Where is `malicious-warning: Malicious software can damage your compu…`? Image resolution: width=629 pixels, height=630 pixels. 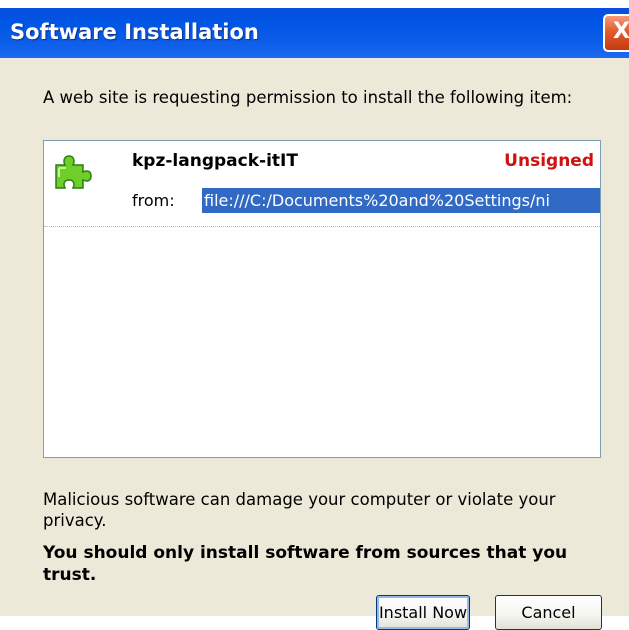 malicious-warning: Malicious software can damage your compu… is located at coordinates (299, 510).